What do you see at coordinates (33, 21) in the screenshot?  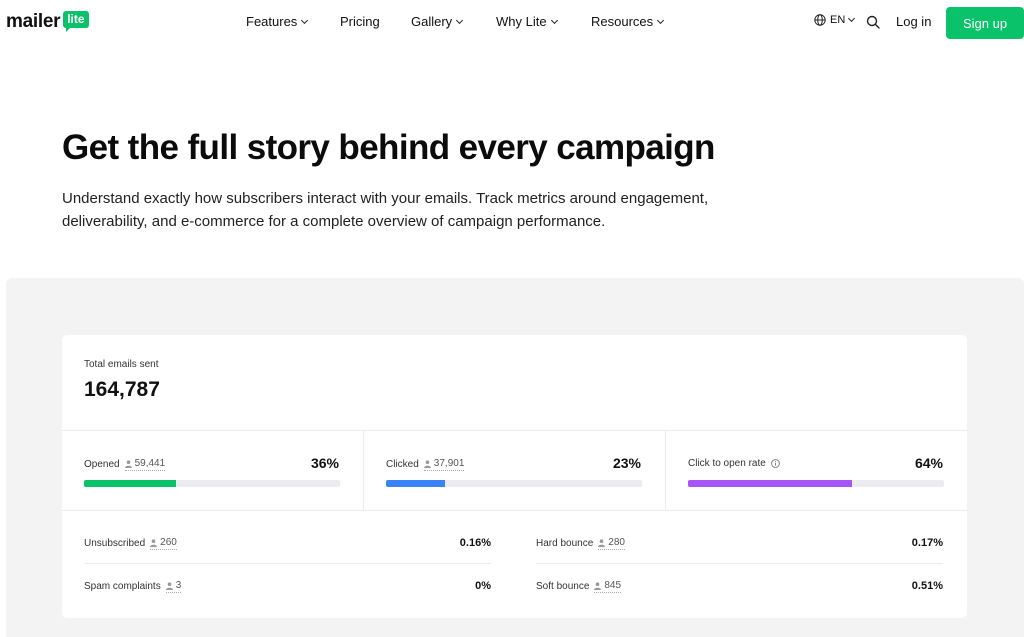 I see `logo-wordmark: mailer` at bounding box center [33, 21].